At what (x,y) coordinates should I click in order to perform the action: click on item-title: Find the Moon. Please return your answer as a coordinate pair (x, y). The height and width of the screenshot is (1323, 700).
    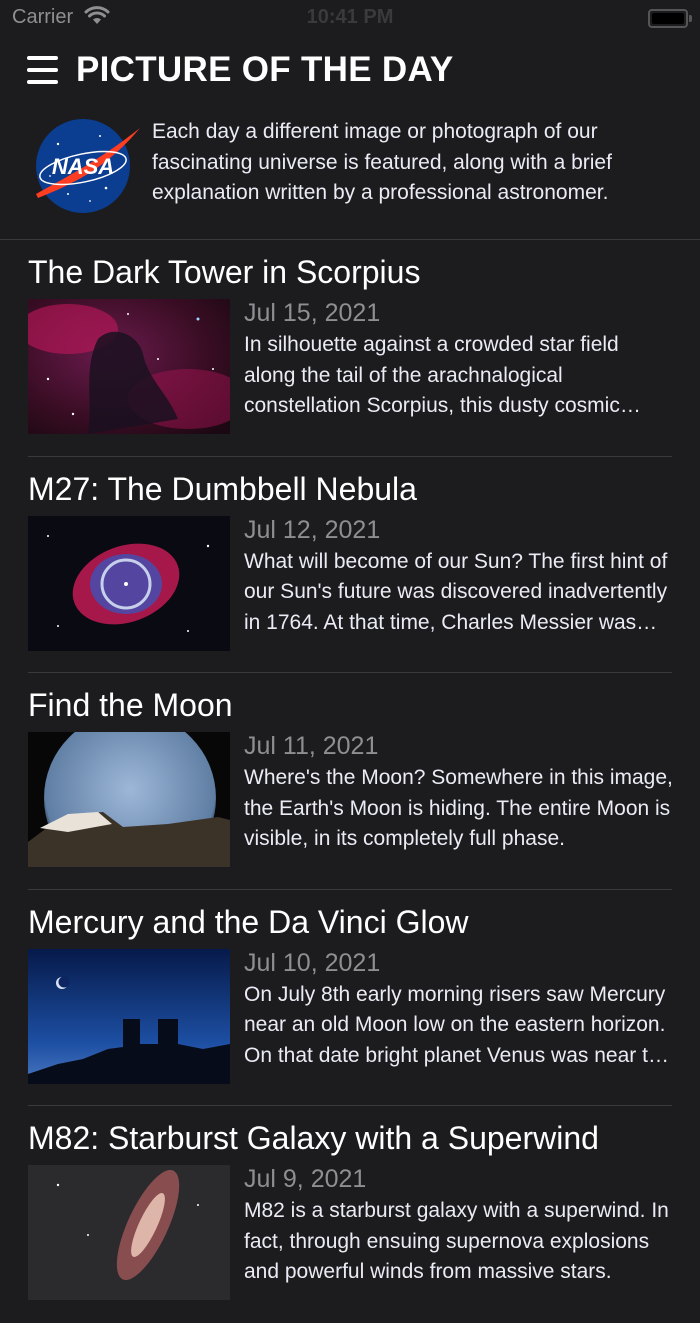
    Looking at the image, I should click on (130, 705).